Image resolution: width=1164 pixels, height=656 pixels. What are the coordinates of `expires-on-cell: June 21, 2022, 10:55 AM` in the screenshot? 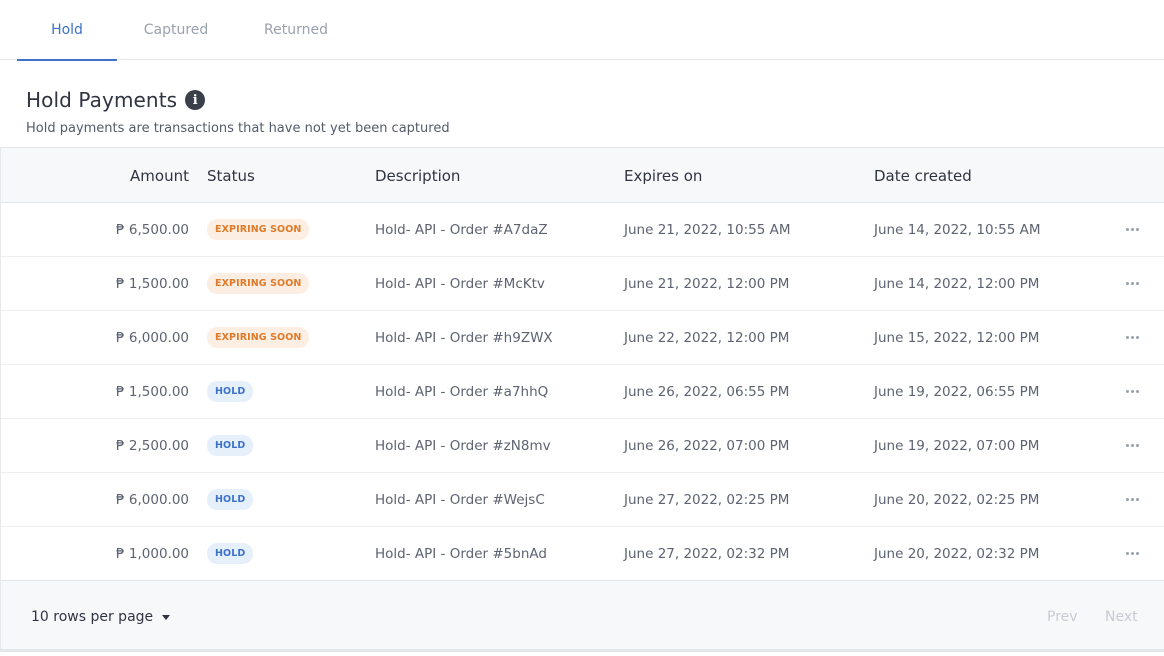 It's located at (707, 229).